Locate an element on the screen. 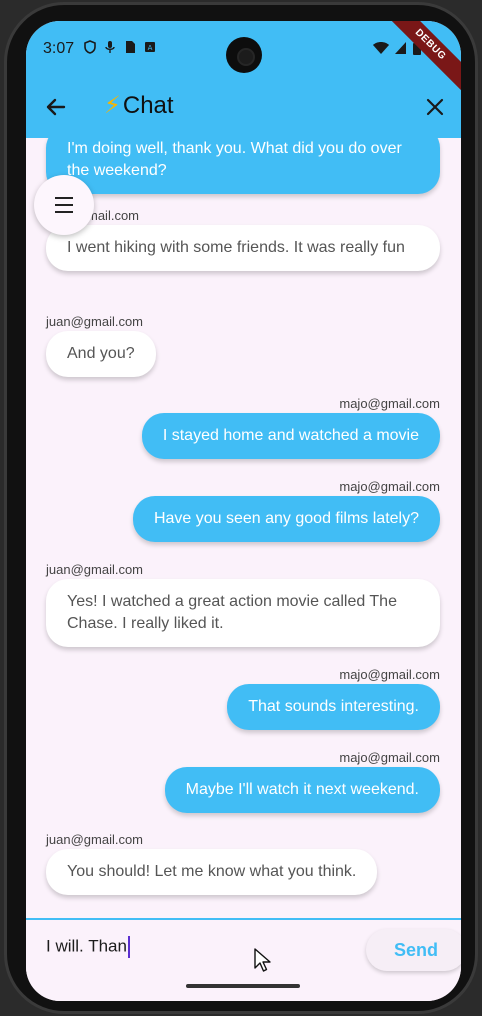 The height and width of the screenshot is (1016, 482). page-title: ⚡ Chat is located at coordinates (139, 105).